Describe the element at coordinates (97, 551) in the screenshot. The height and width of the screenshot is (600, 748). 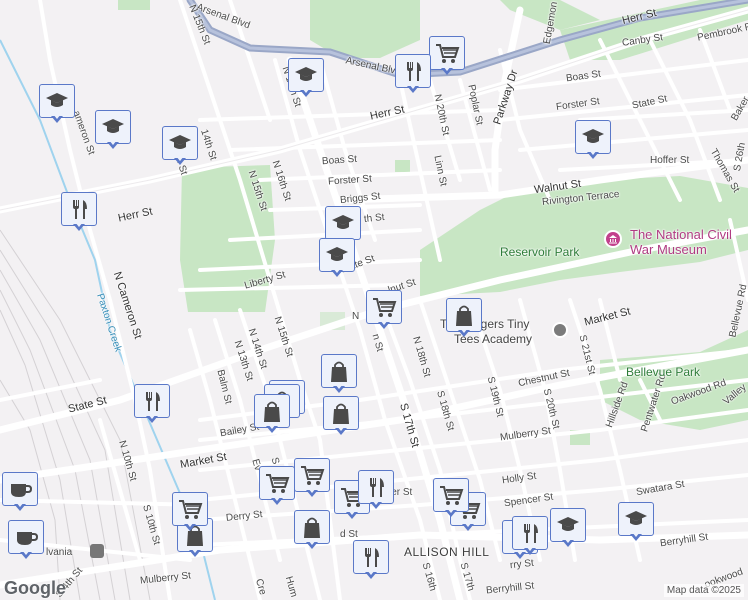
I see `train-station-icon` at that location.